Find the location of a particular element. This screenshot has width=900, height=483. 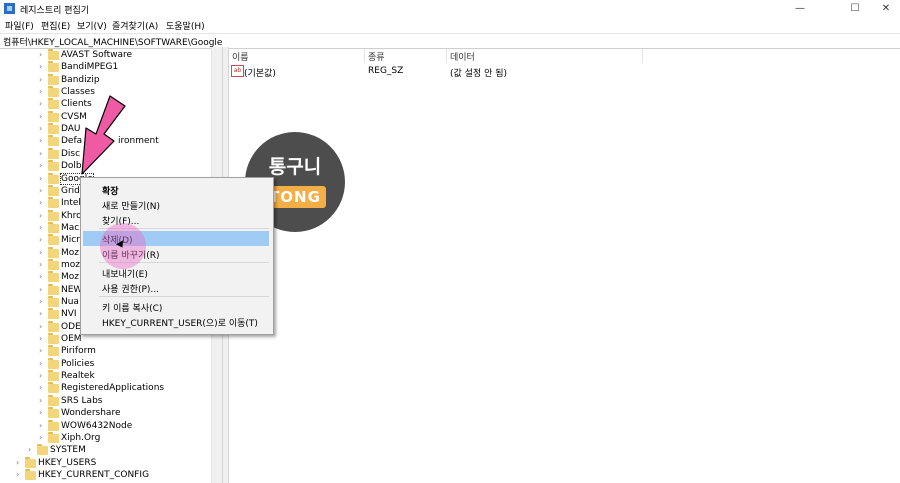

tree-item: › AVAST Software is located at coordinates (100, 55).